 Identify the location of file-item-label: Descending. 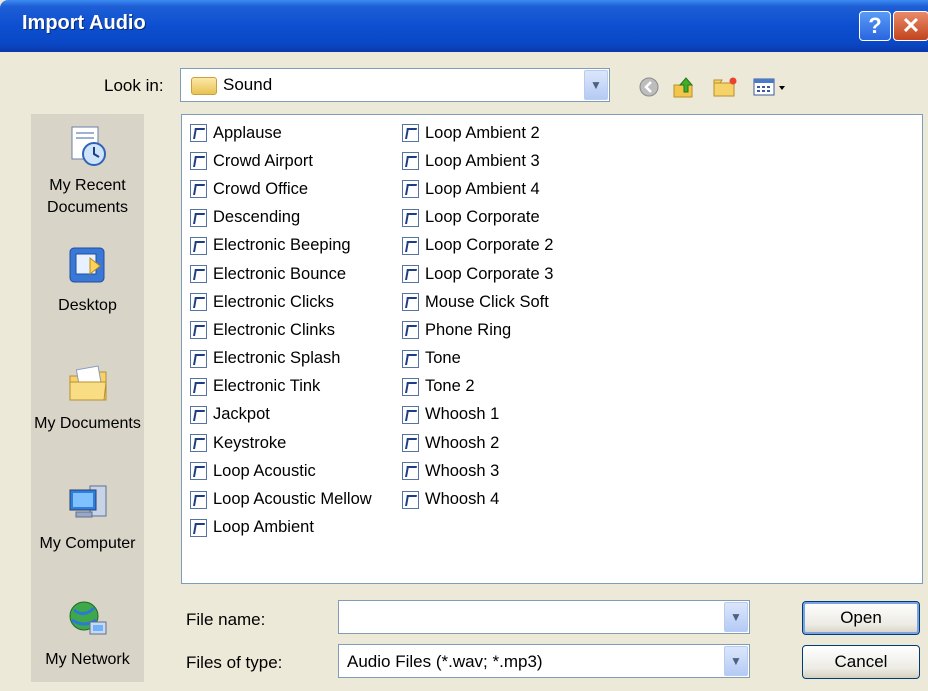
(257, 217).